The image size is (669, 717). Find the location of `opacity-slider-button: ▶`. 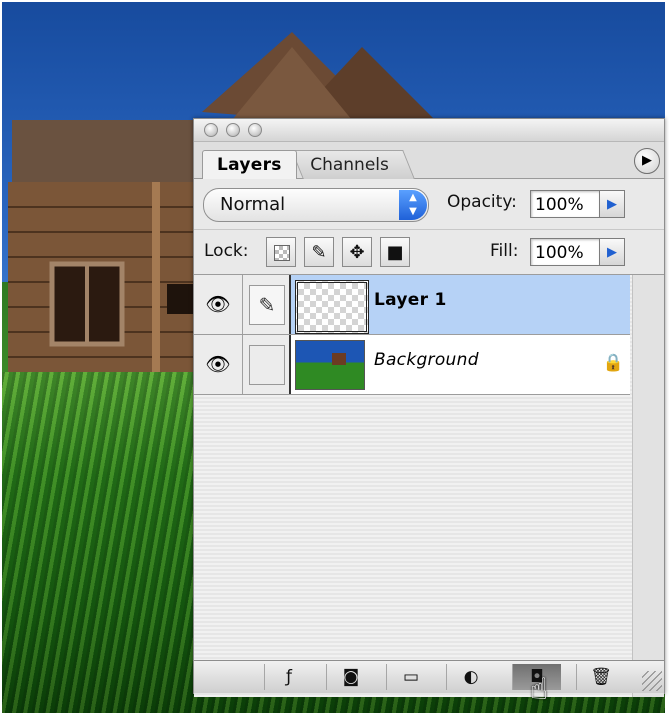

opacity-slider-button: ▶ is located at coordinates (612, 204).